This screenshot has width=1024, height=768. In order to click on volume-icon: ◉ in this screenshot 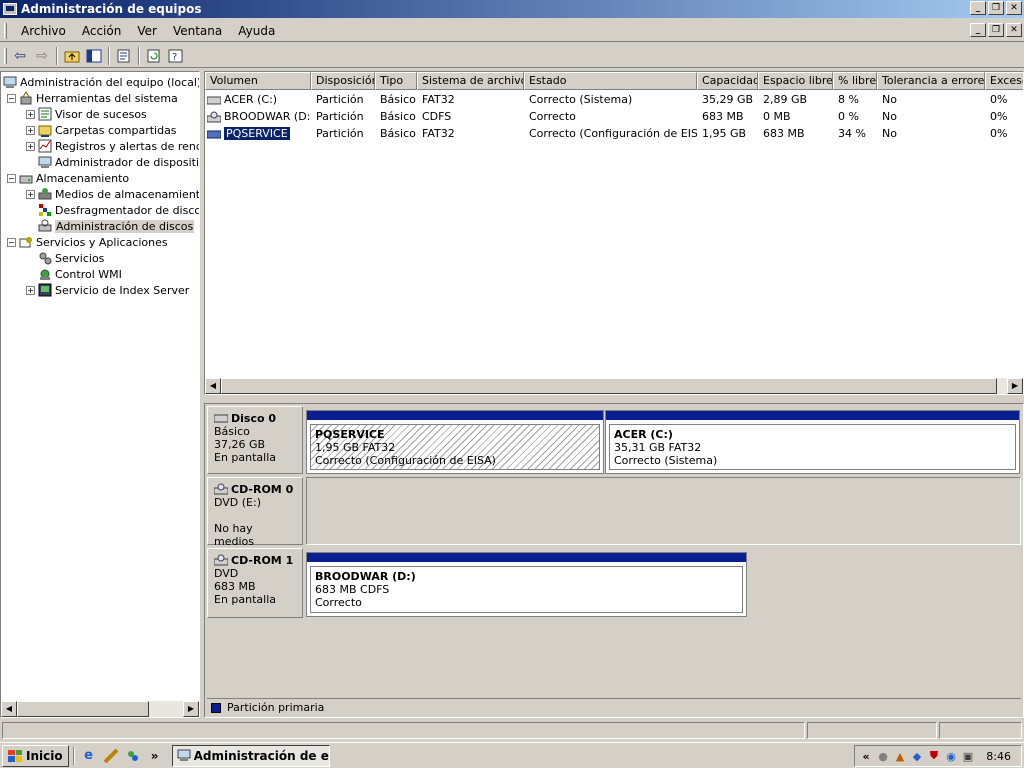, I will do `click(951, 756)`.